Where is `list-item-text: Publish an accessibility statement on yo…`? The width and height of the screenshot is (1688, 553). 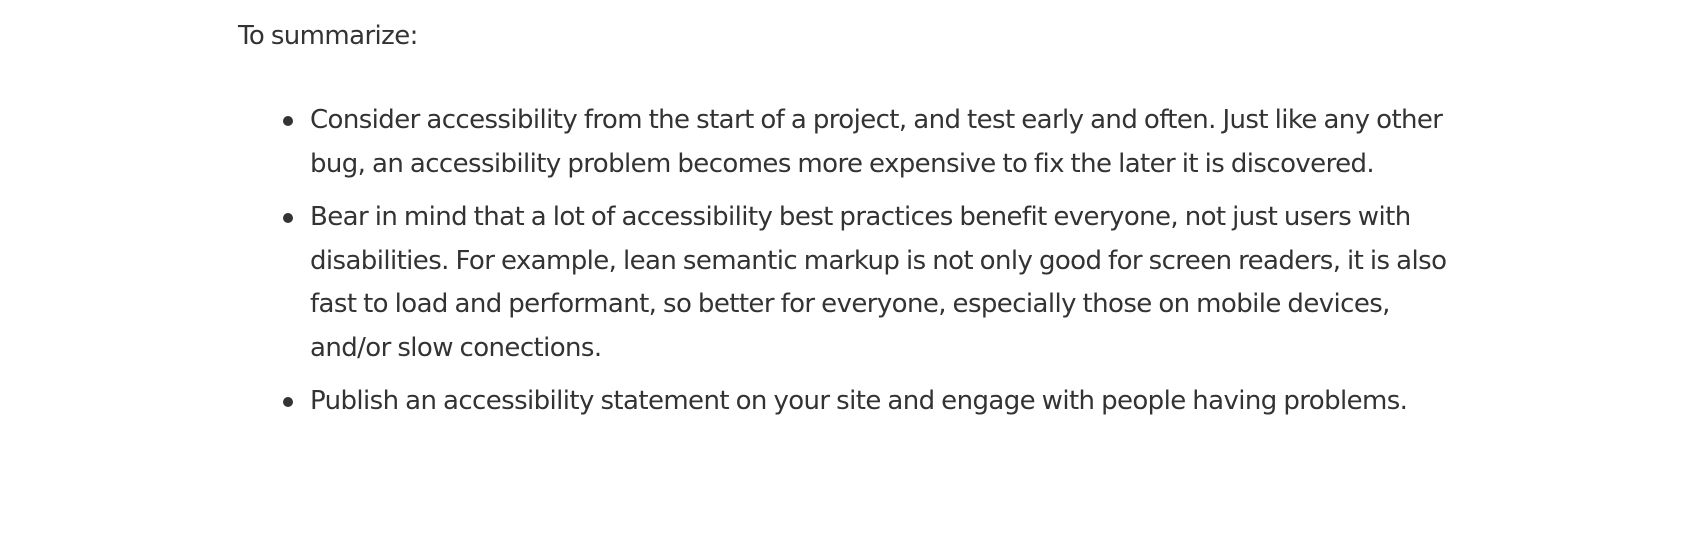 list-item-text: Publish an accessibility statement on yo… is located at coordinates (859, 401).